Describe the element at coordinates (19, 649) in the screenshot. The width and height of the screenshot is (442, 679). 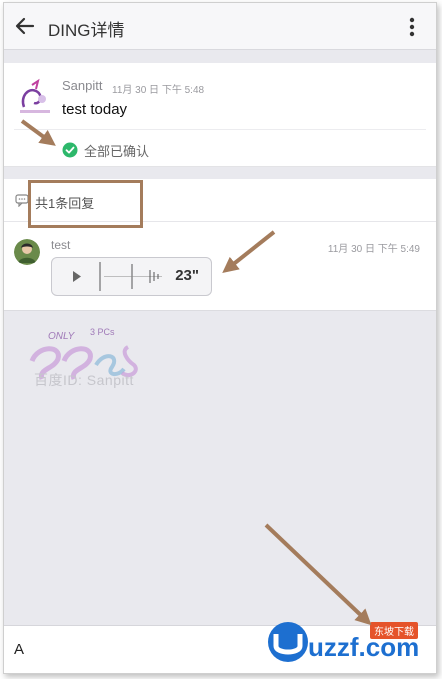
I see `reply-input: A` at that location.